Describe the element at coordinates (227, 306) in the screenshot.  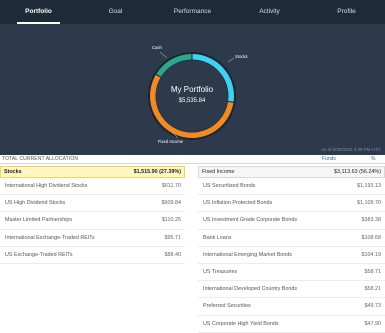
I see `holding-name: Preferred Securities` at that location.